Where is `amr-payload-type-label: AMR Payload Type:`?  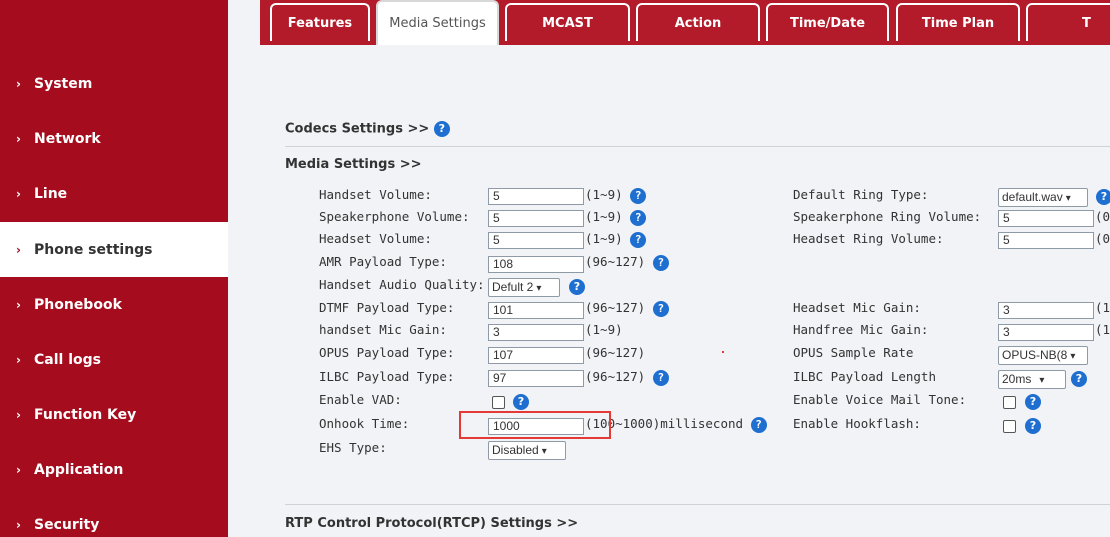
amr-payload-type-label: AMR Payload Type: is located at coordinates (383, 261).